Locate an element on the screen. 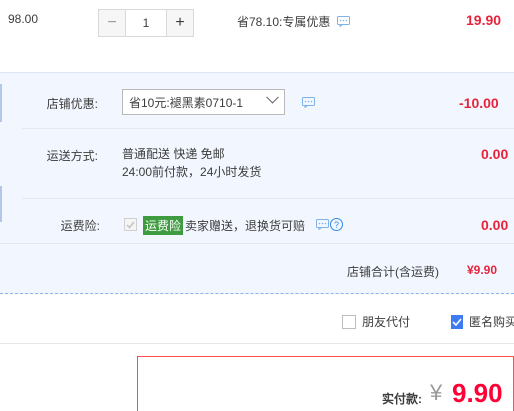 Image resolution: width=514 pixels, height=411 pixels. unit-price: 98.00 is located at coordinates (23, 19).